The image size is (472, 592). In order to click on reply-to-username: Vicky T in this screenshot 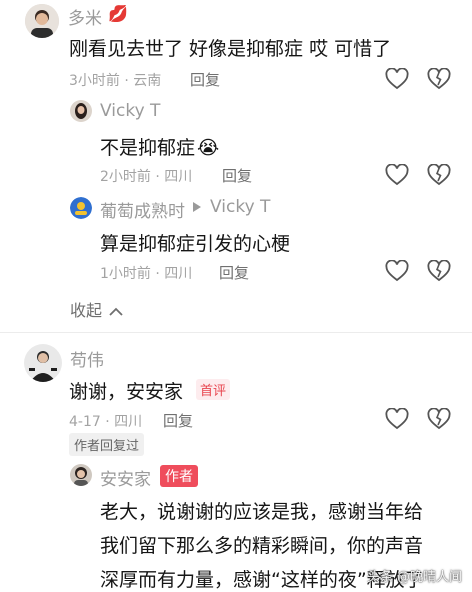, I will do `click(240, 207)`.